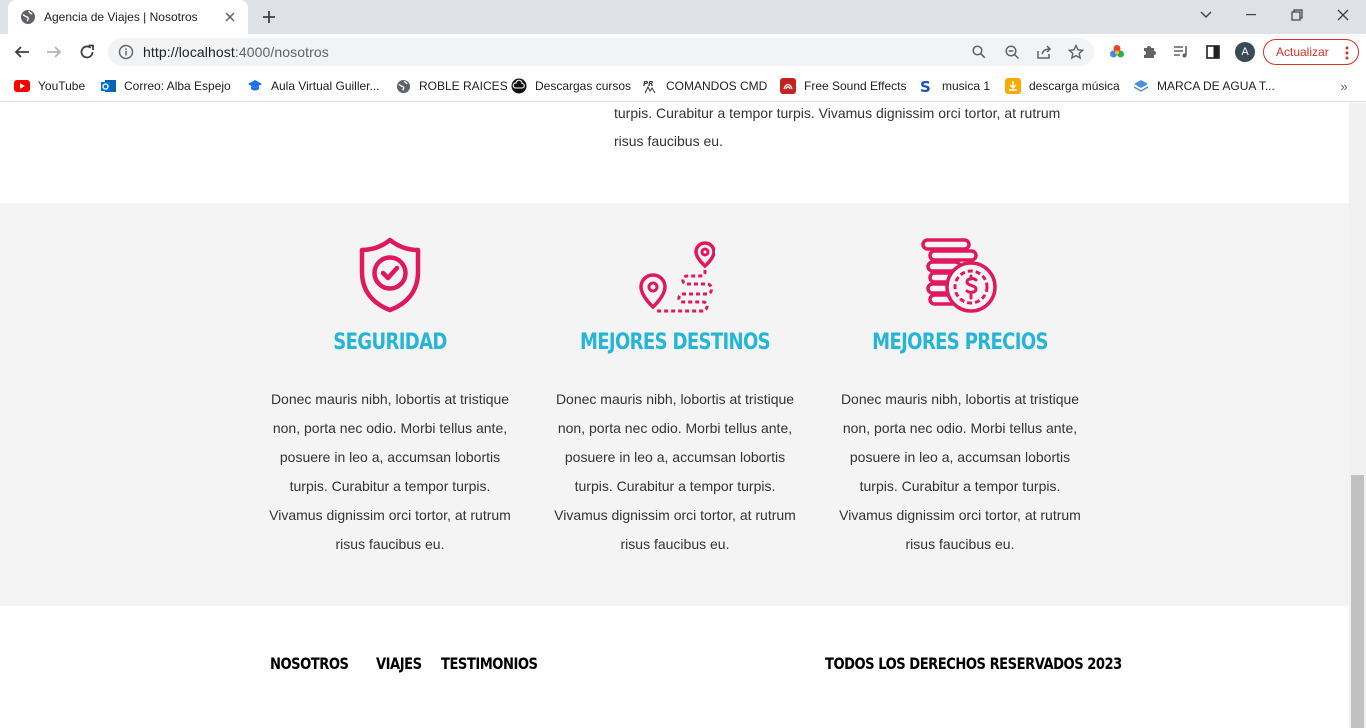 Image resolution: width=1366 pixels, height=728 pixels. What do you see at coordinates (1344, 86) in the screenshot?
I see `more-bookmarks-icon: »` at bounding box center [1344, 86].